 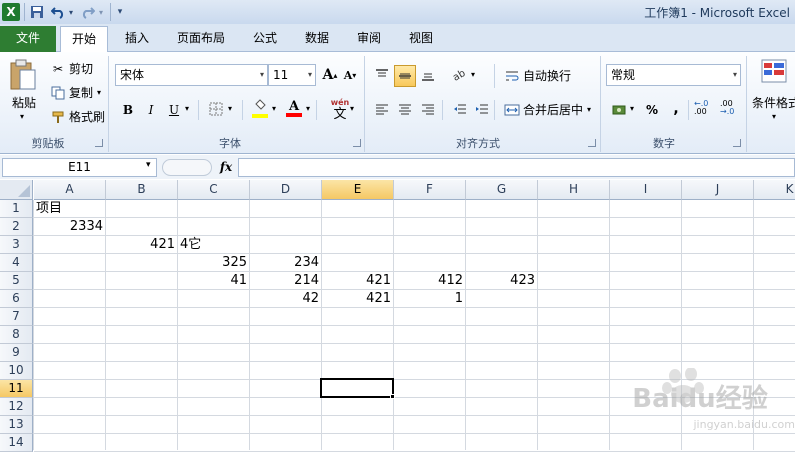 What do you see at coordinates (213, 281) in the screenshot?
I see `cell-c5: 41` at bounding box center [213, 281].